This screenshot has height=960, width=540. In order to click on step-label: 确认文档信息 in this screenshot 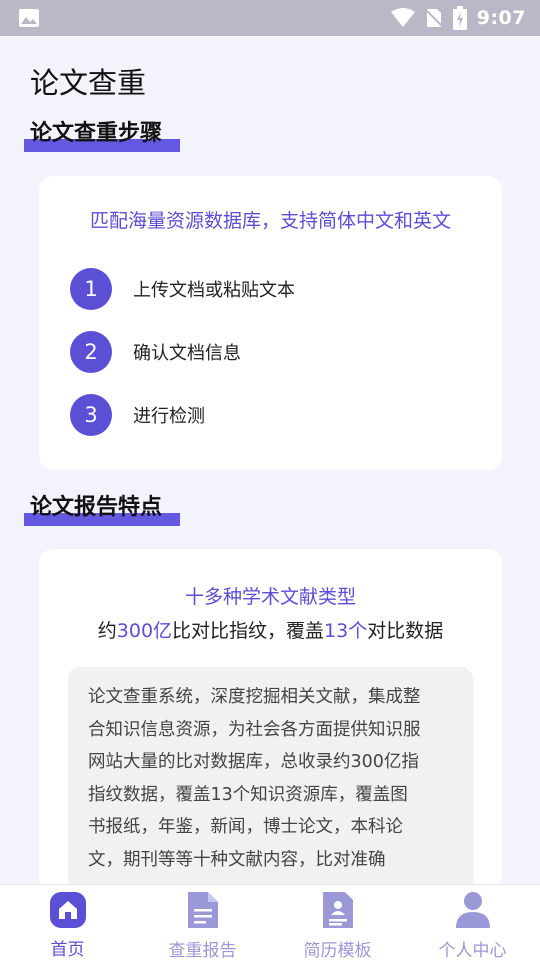, I will do `click(187, 353)`.